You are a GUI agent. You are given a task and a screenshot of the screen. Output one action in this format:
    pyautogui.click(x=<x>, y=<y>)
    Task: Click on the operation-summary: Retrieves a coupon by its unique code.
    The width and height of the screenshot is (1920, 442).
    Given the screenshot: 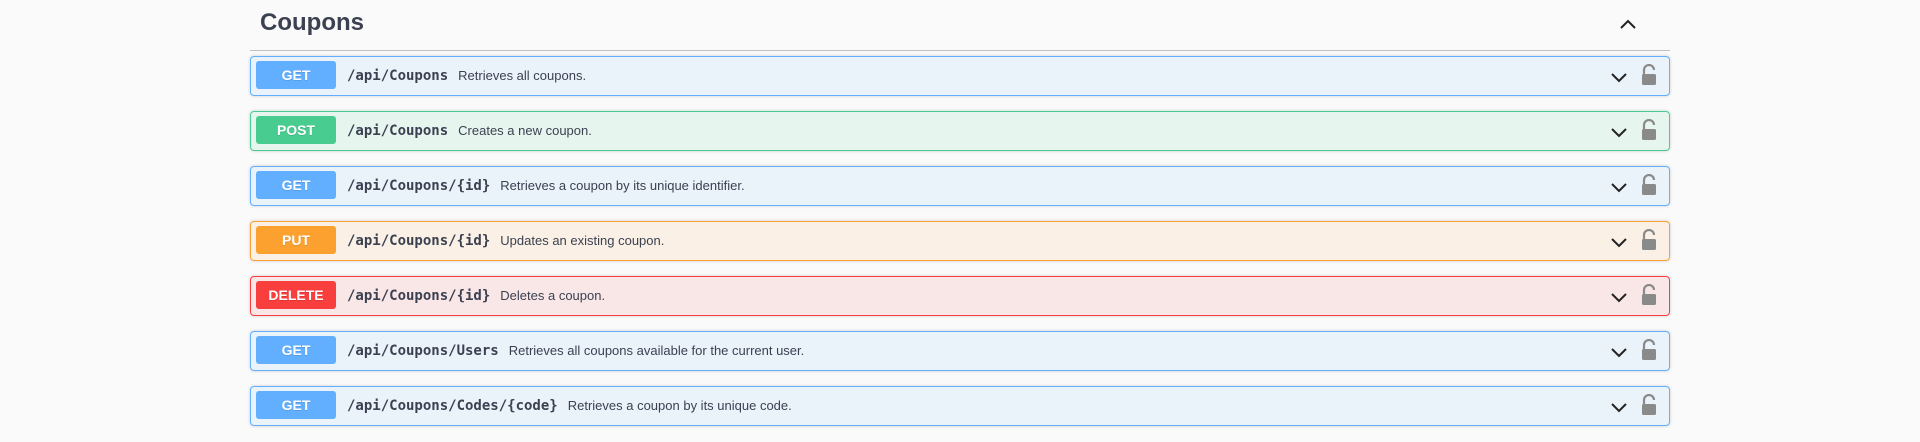 What is the action you would take?
    pyautogui.click(x=679, y=405)
    